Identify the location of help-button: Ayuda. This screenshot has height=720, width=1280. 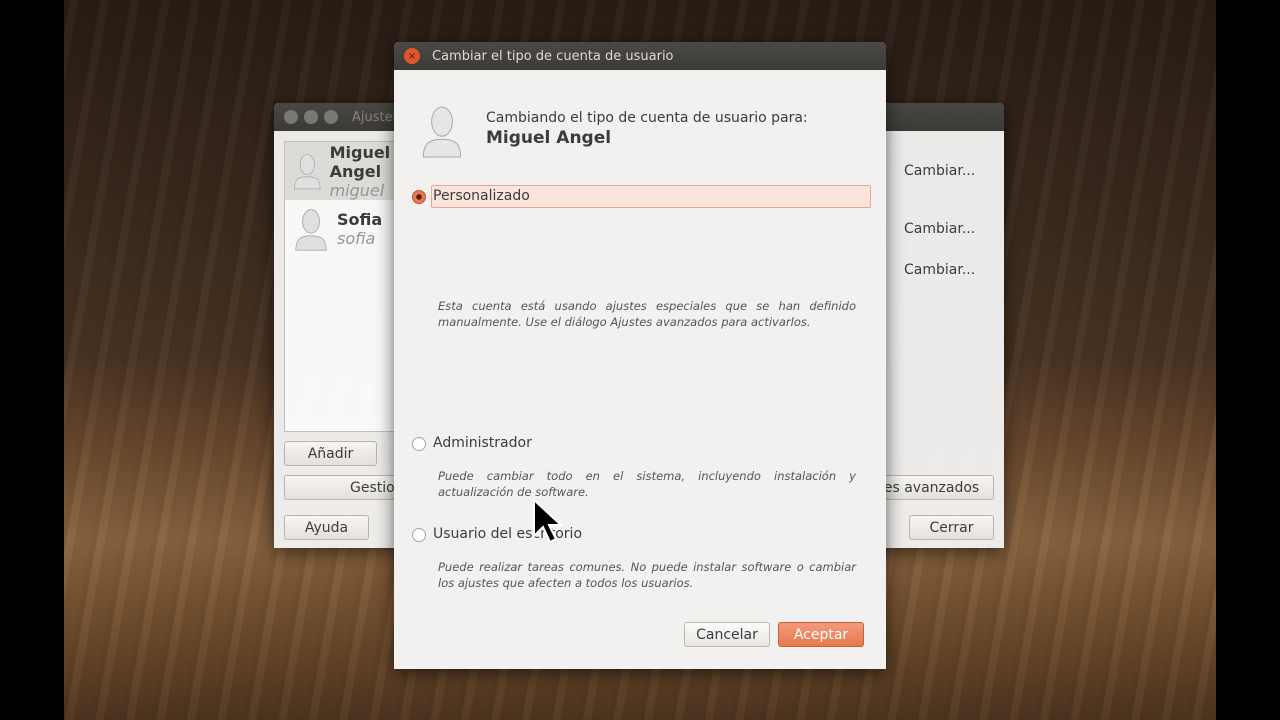
(326, 527).